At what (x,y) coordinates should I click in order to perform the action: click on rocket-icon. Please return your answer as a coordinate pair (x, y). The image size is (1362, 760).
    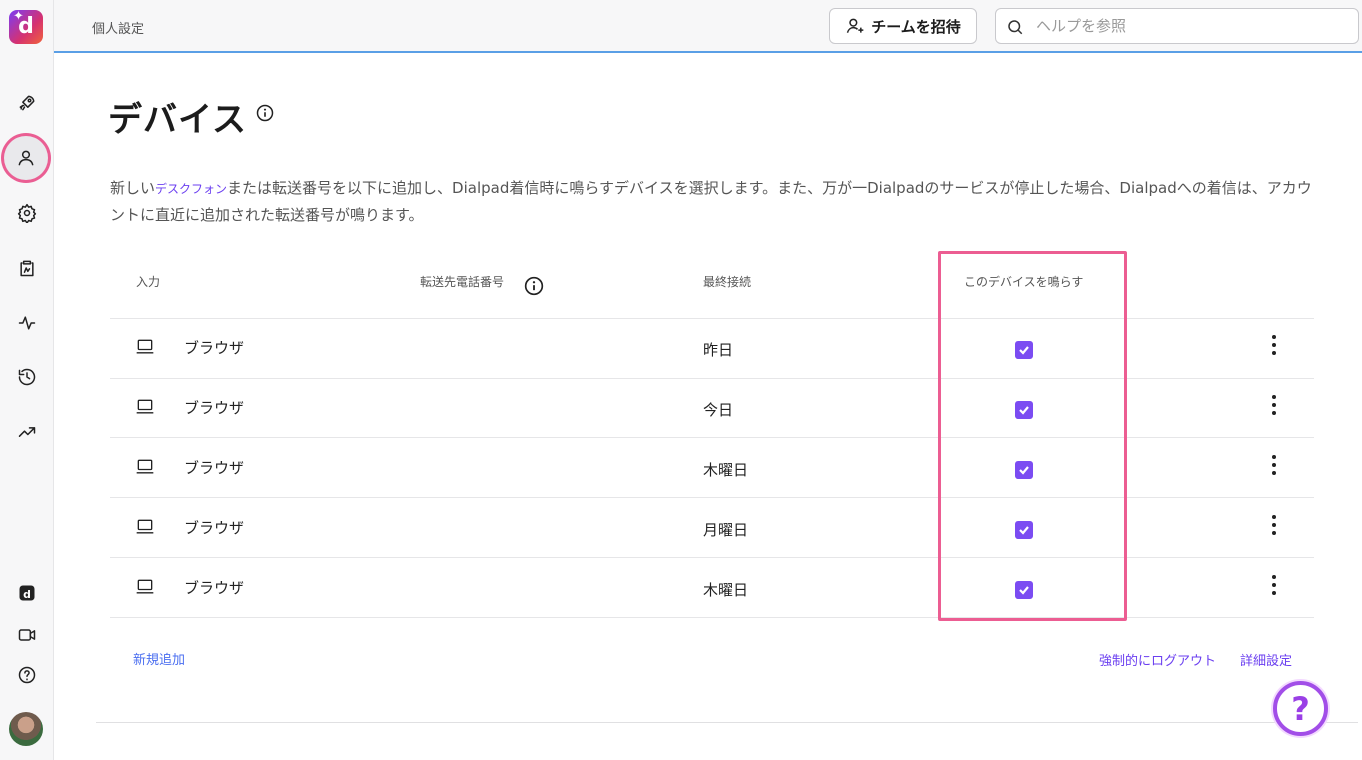
    Looking at the image, I should click on (27, 103).